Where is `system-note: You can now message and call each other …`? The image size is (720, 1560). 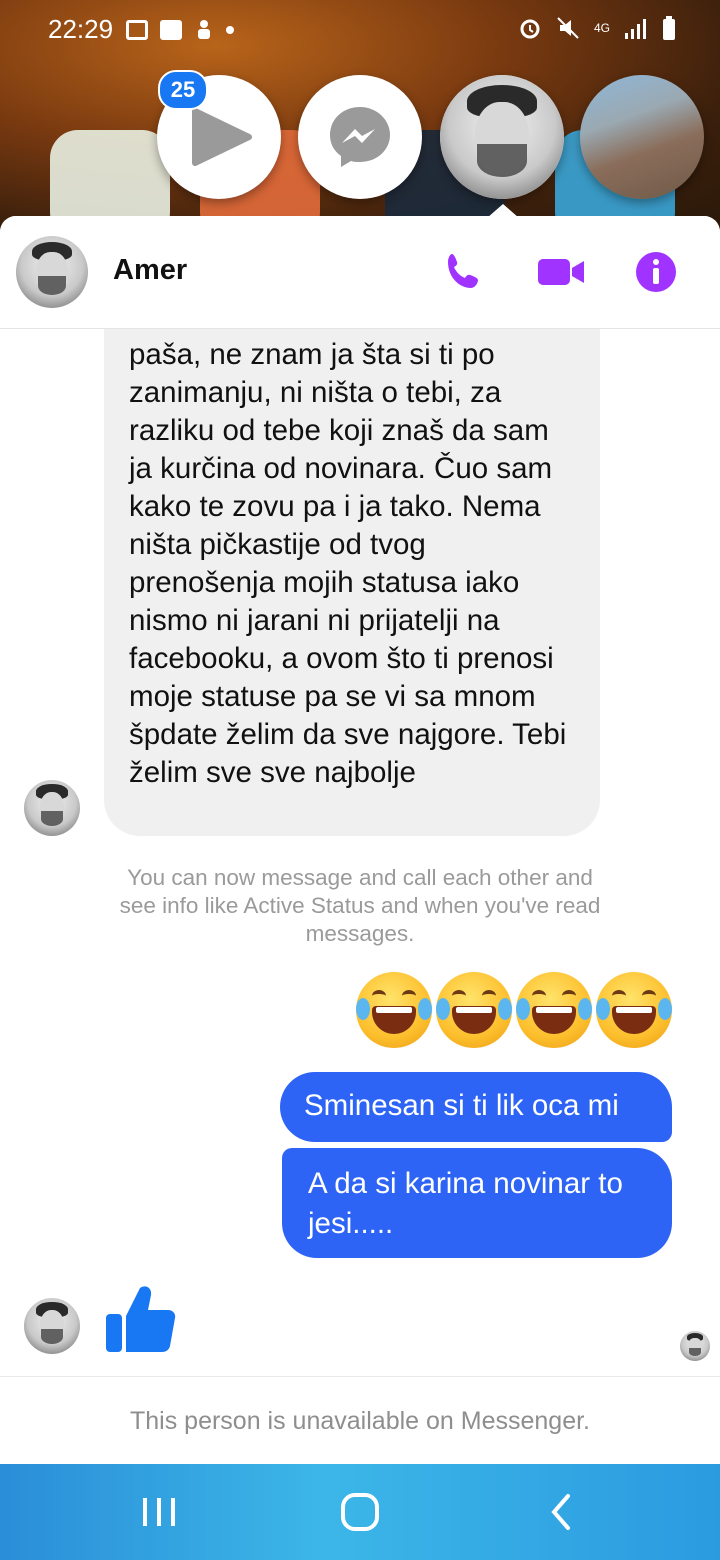
system-note: You can now message and call each other … is located at coordinates (360, 905).